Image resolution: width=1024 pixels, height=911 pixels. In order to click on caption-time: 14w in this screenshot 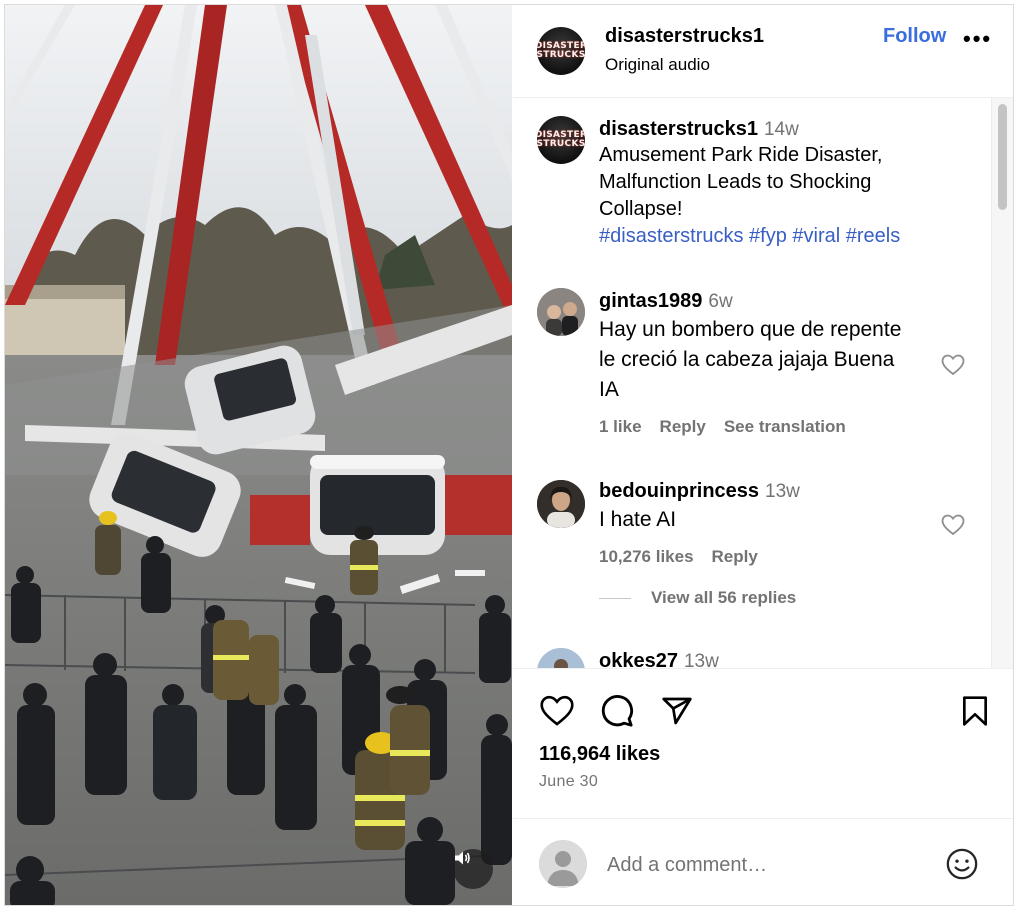, I will do `click(781, 129)`.